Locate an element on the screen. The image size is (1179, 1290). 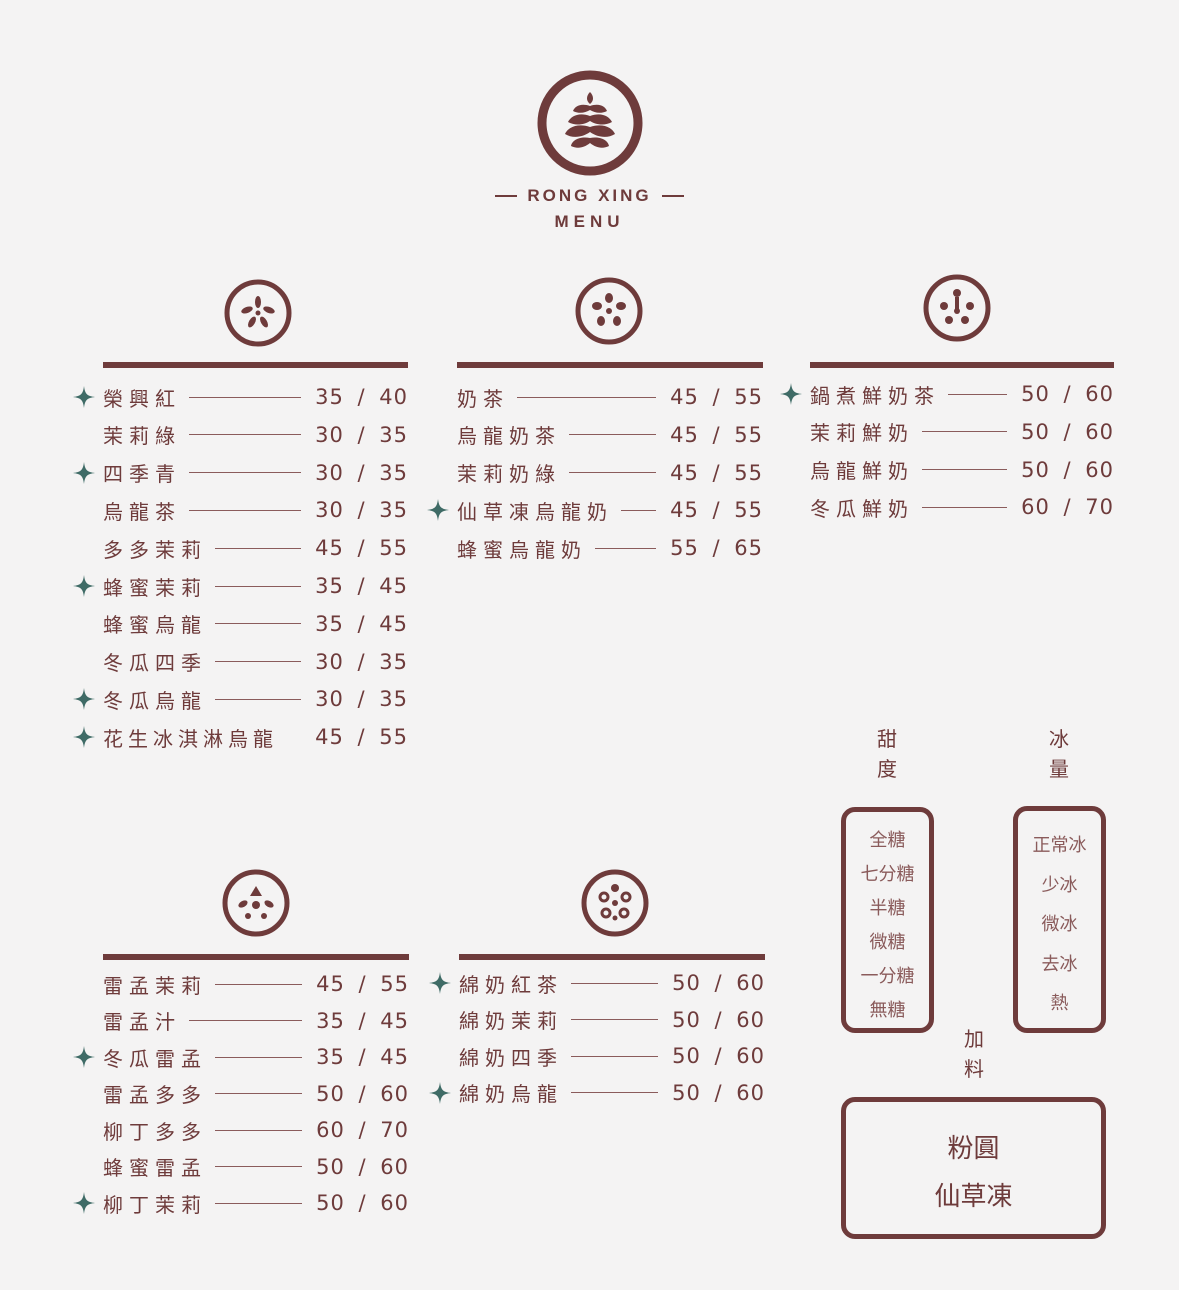
menu-item: 蜂蜜雷孟 50 / 60 is located at coordinates (256, 1167).